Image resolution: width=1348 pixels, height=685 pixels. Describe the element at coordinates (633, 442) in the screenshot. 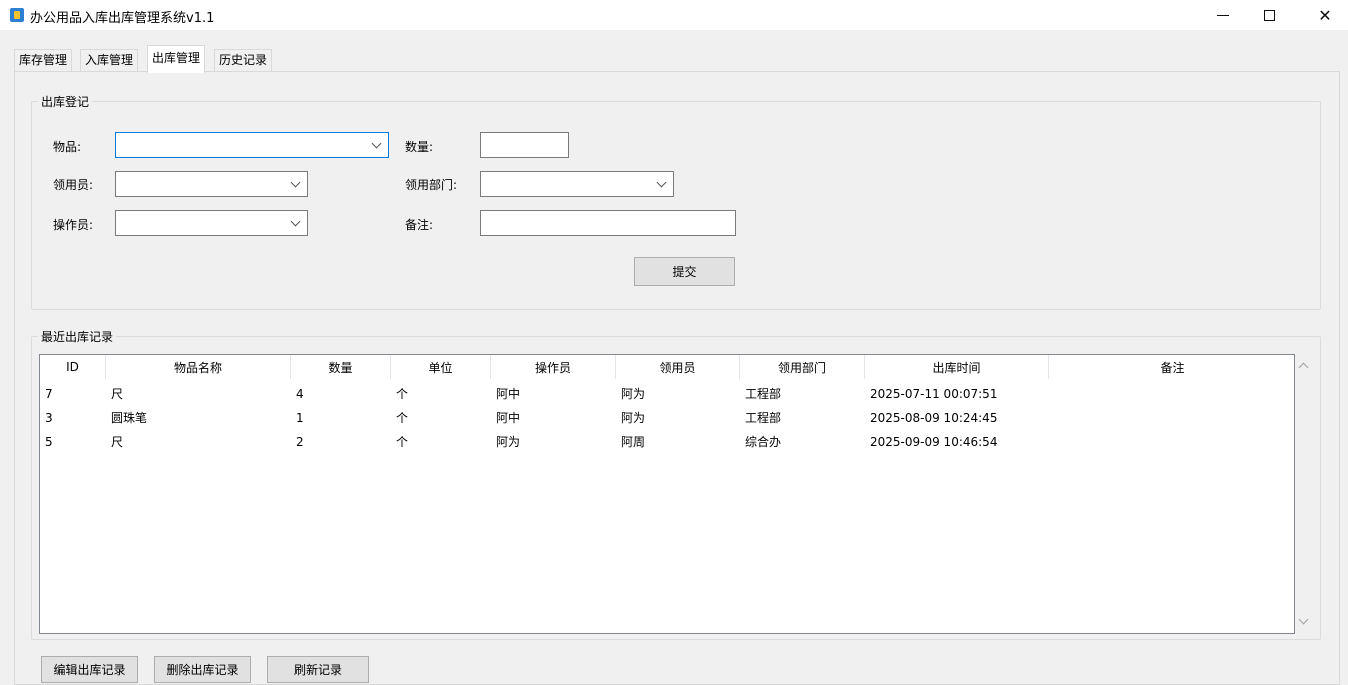

I see `cell-recipient: 阿周` at that location.